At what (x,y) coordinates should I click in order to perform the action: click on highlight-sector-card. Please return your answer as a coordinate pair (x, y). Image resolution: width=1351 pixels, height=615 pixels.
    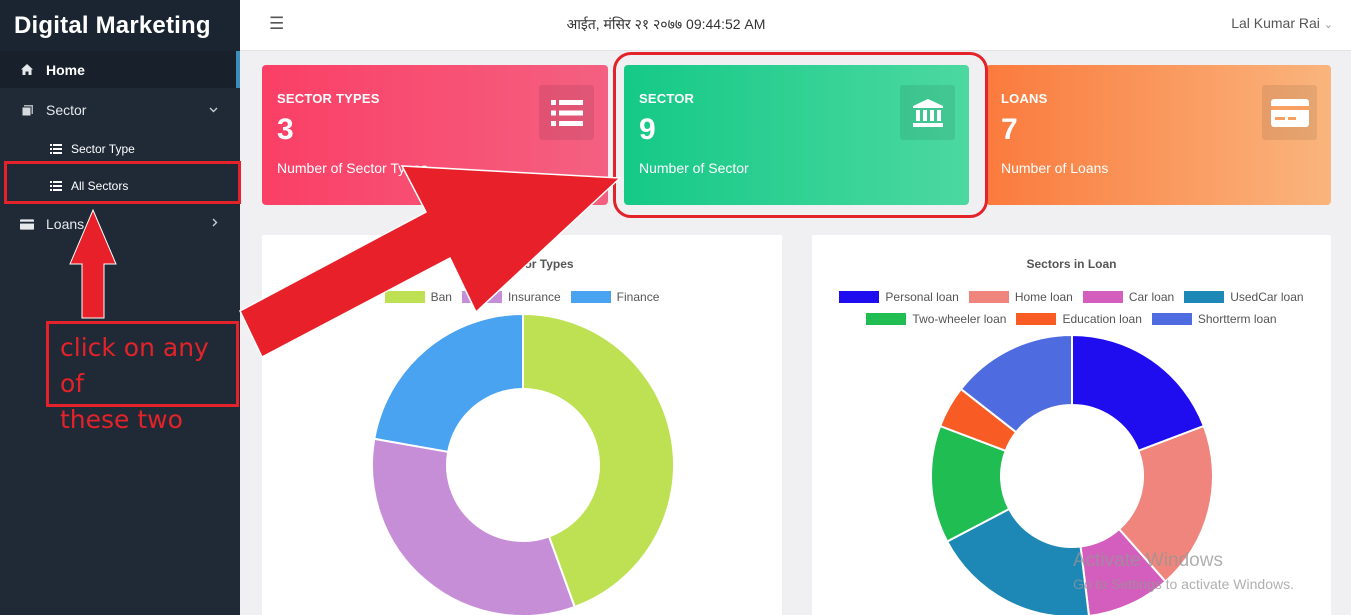
    Looking at the image, I should click on (800, 135).